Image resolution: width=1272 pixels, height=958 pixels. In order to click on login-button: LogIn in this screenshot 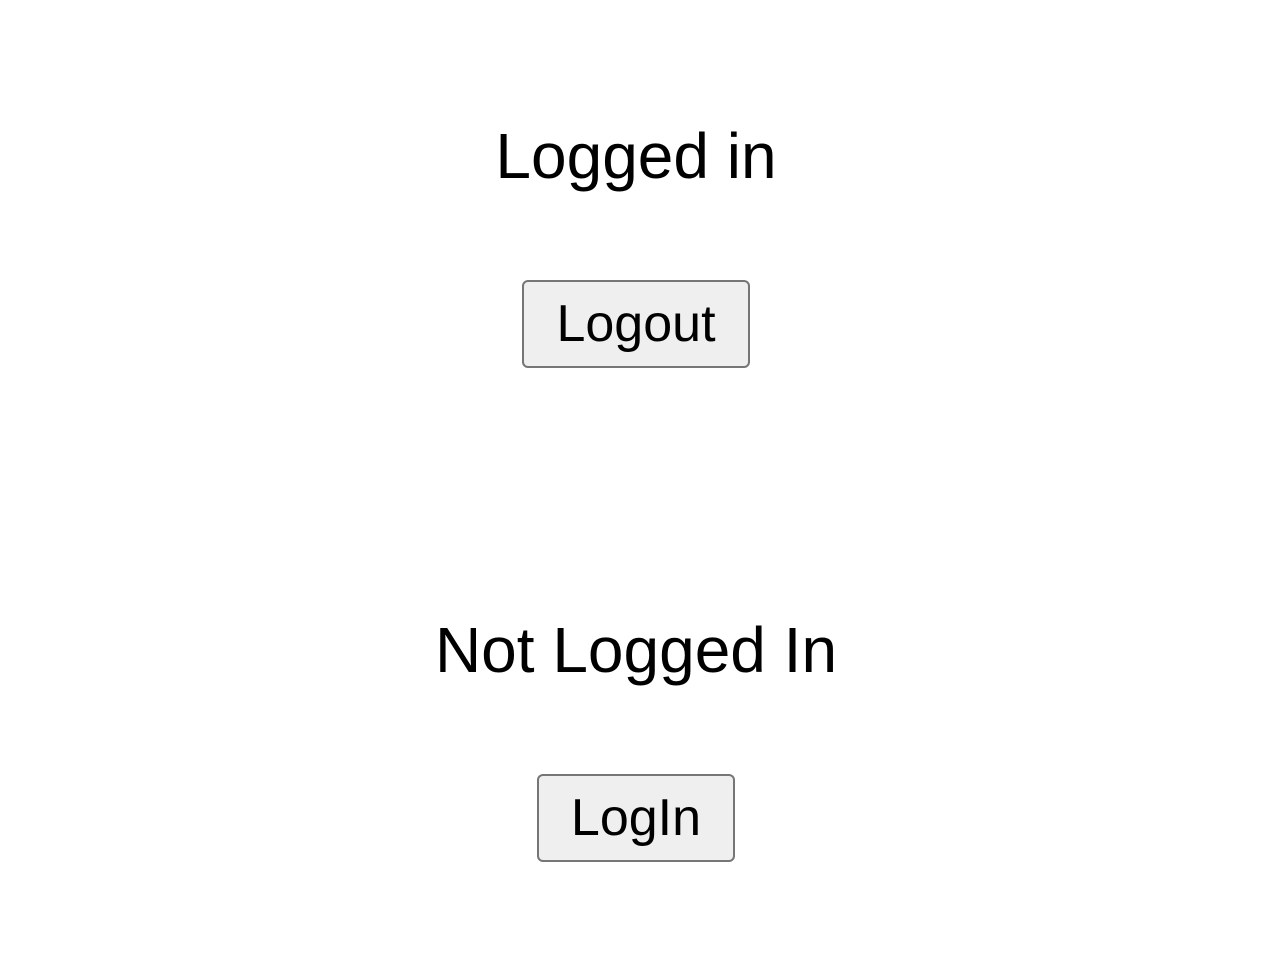, I will do `click(636, 818)`.